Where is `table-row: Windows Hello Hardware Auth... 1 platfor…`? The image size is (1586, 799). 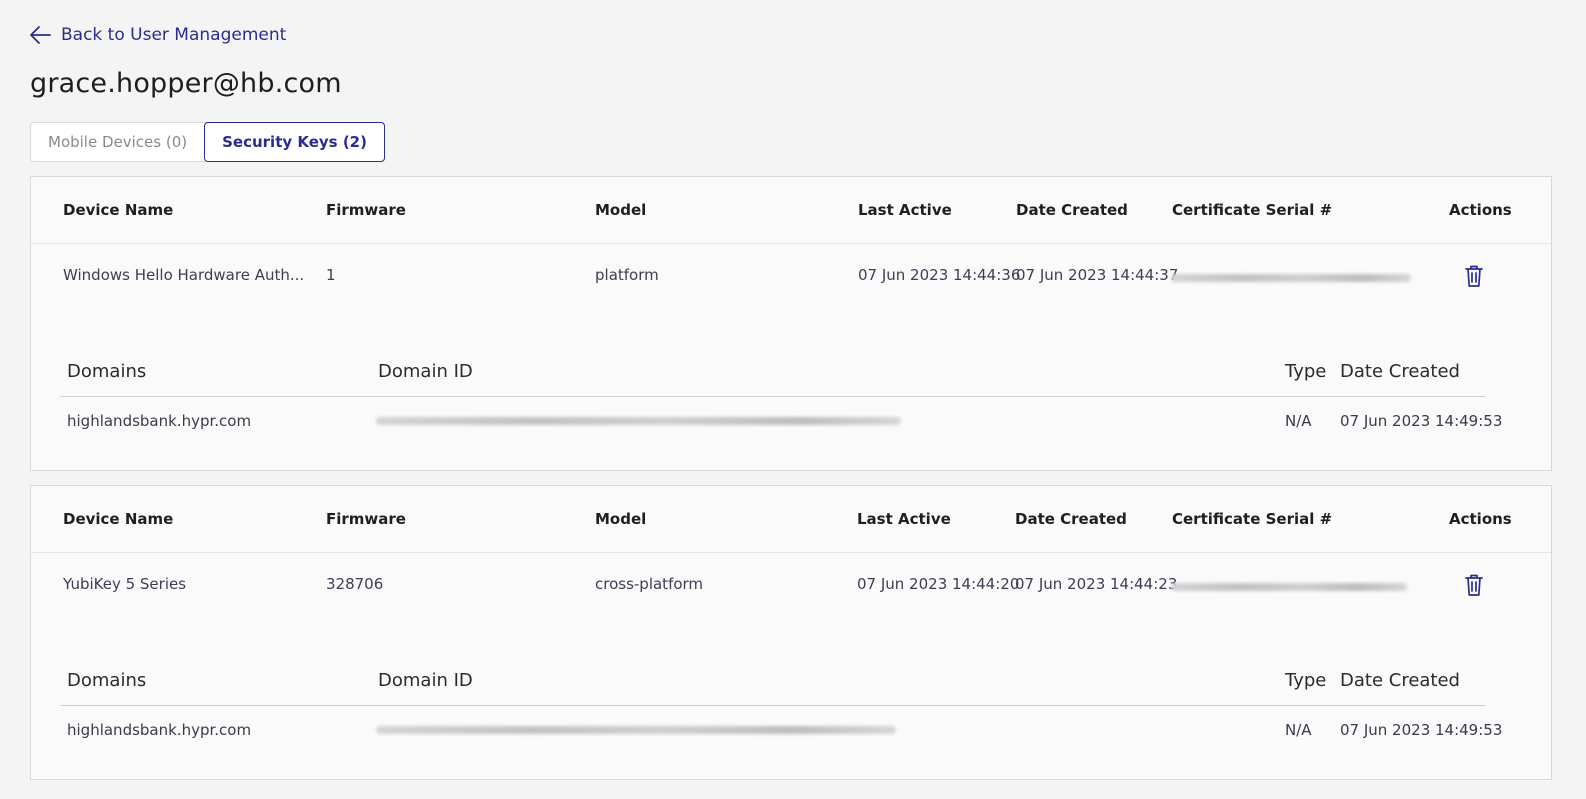 table-row: Windows Hello Hardware Auth... 1 platfor… is located at coordinates (791, 277).